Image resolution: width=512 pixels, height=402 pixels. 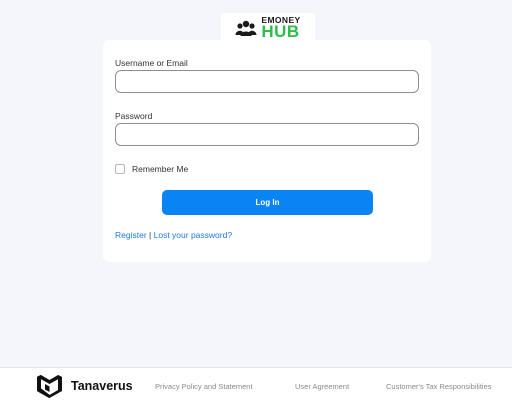 I want to click on password-label: Password, so click(x=134, y=116).